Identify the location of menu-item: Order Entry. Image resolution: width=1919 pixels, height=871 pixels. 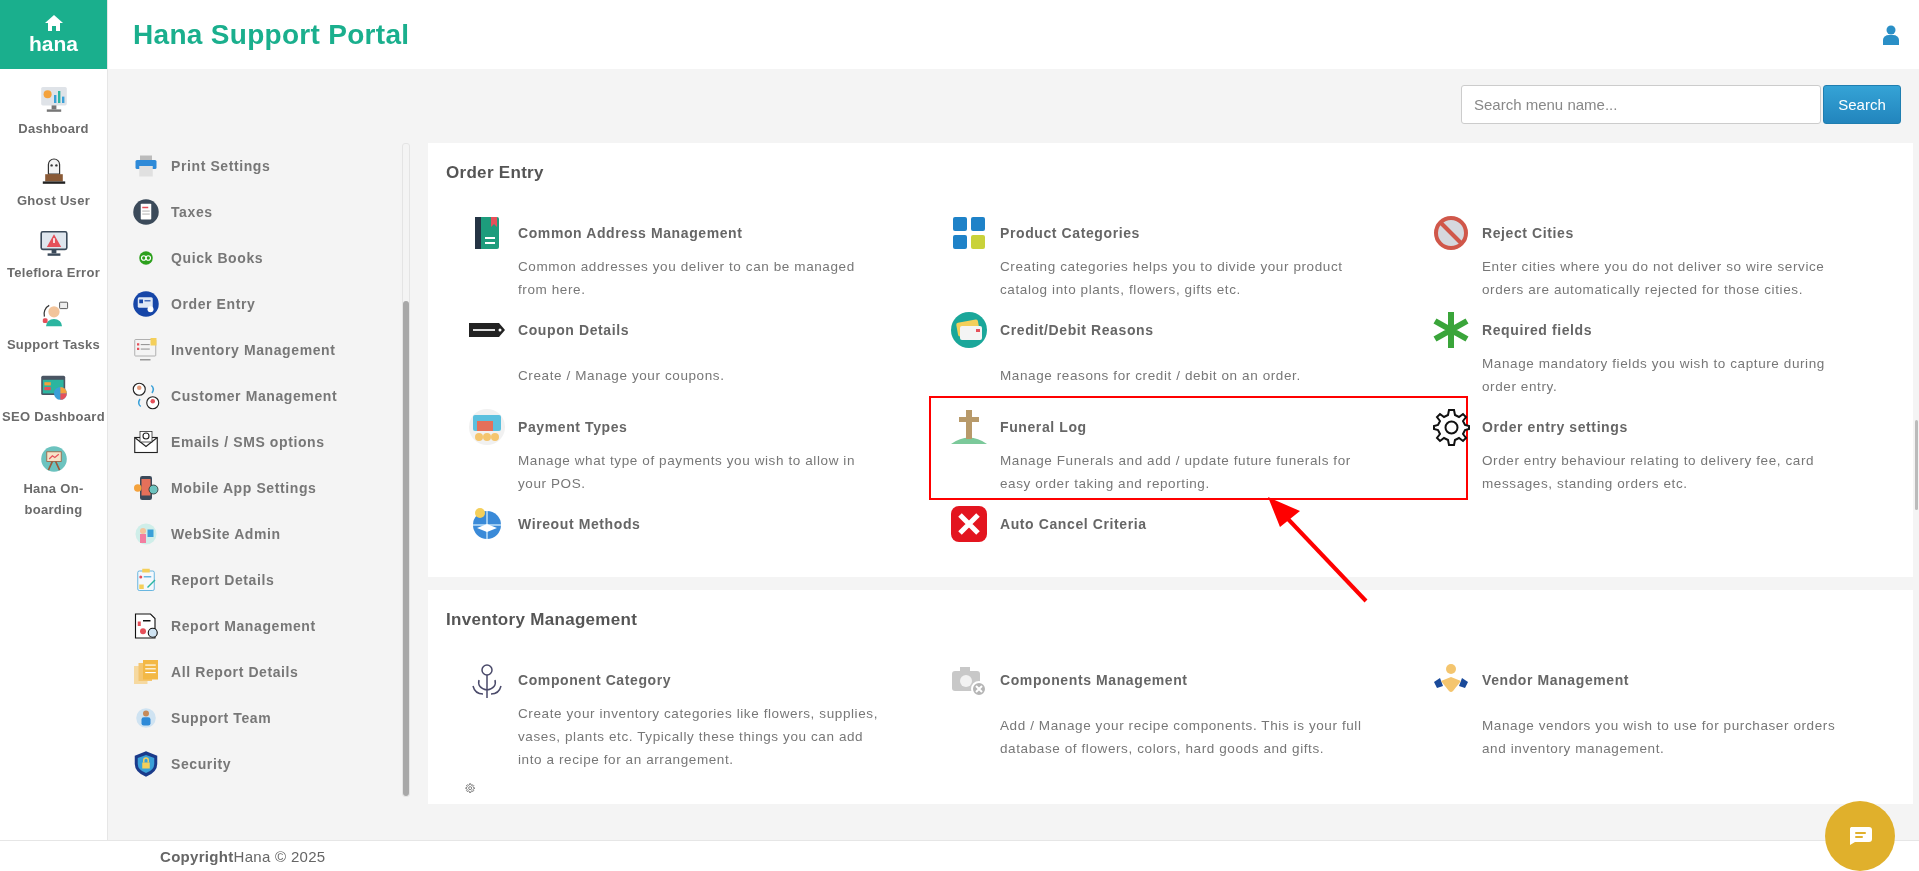
(264, 304).